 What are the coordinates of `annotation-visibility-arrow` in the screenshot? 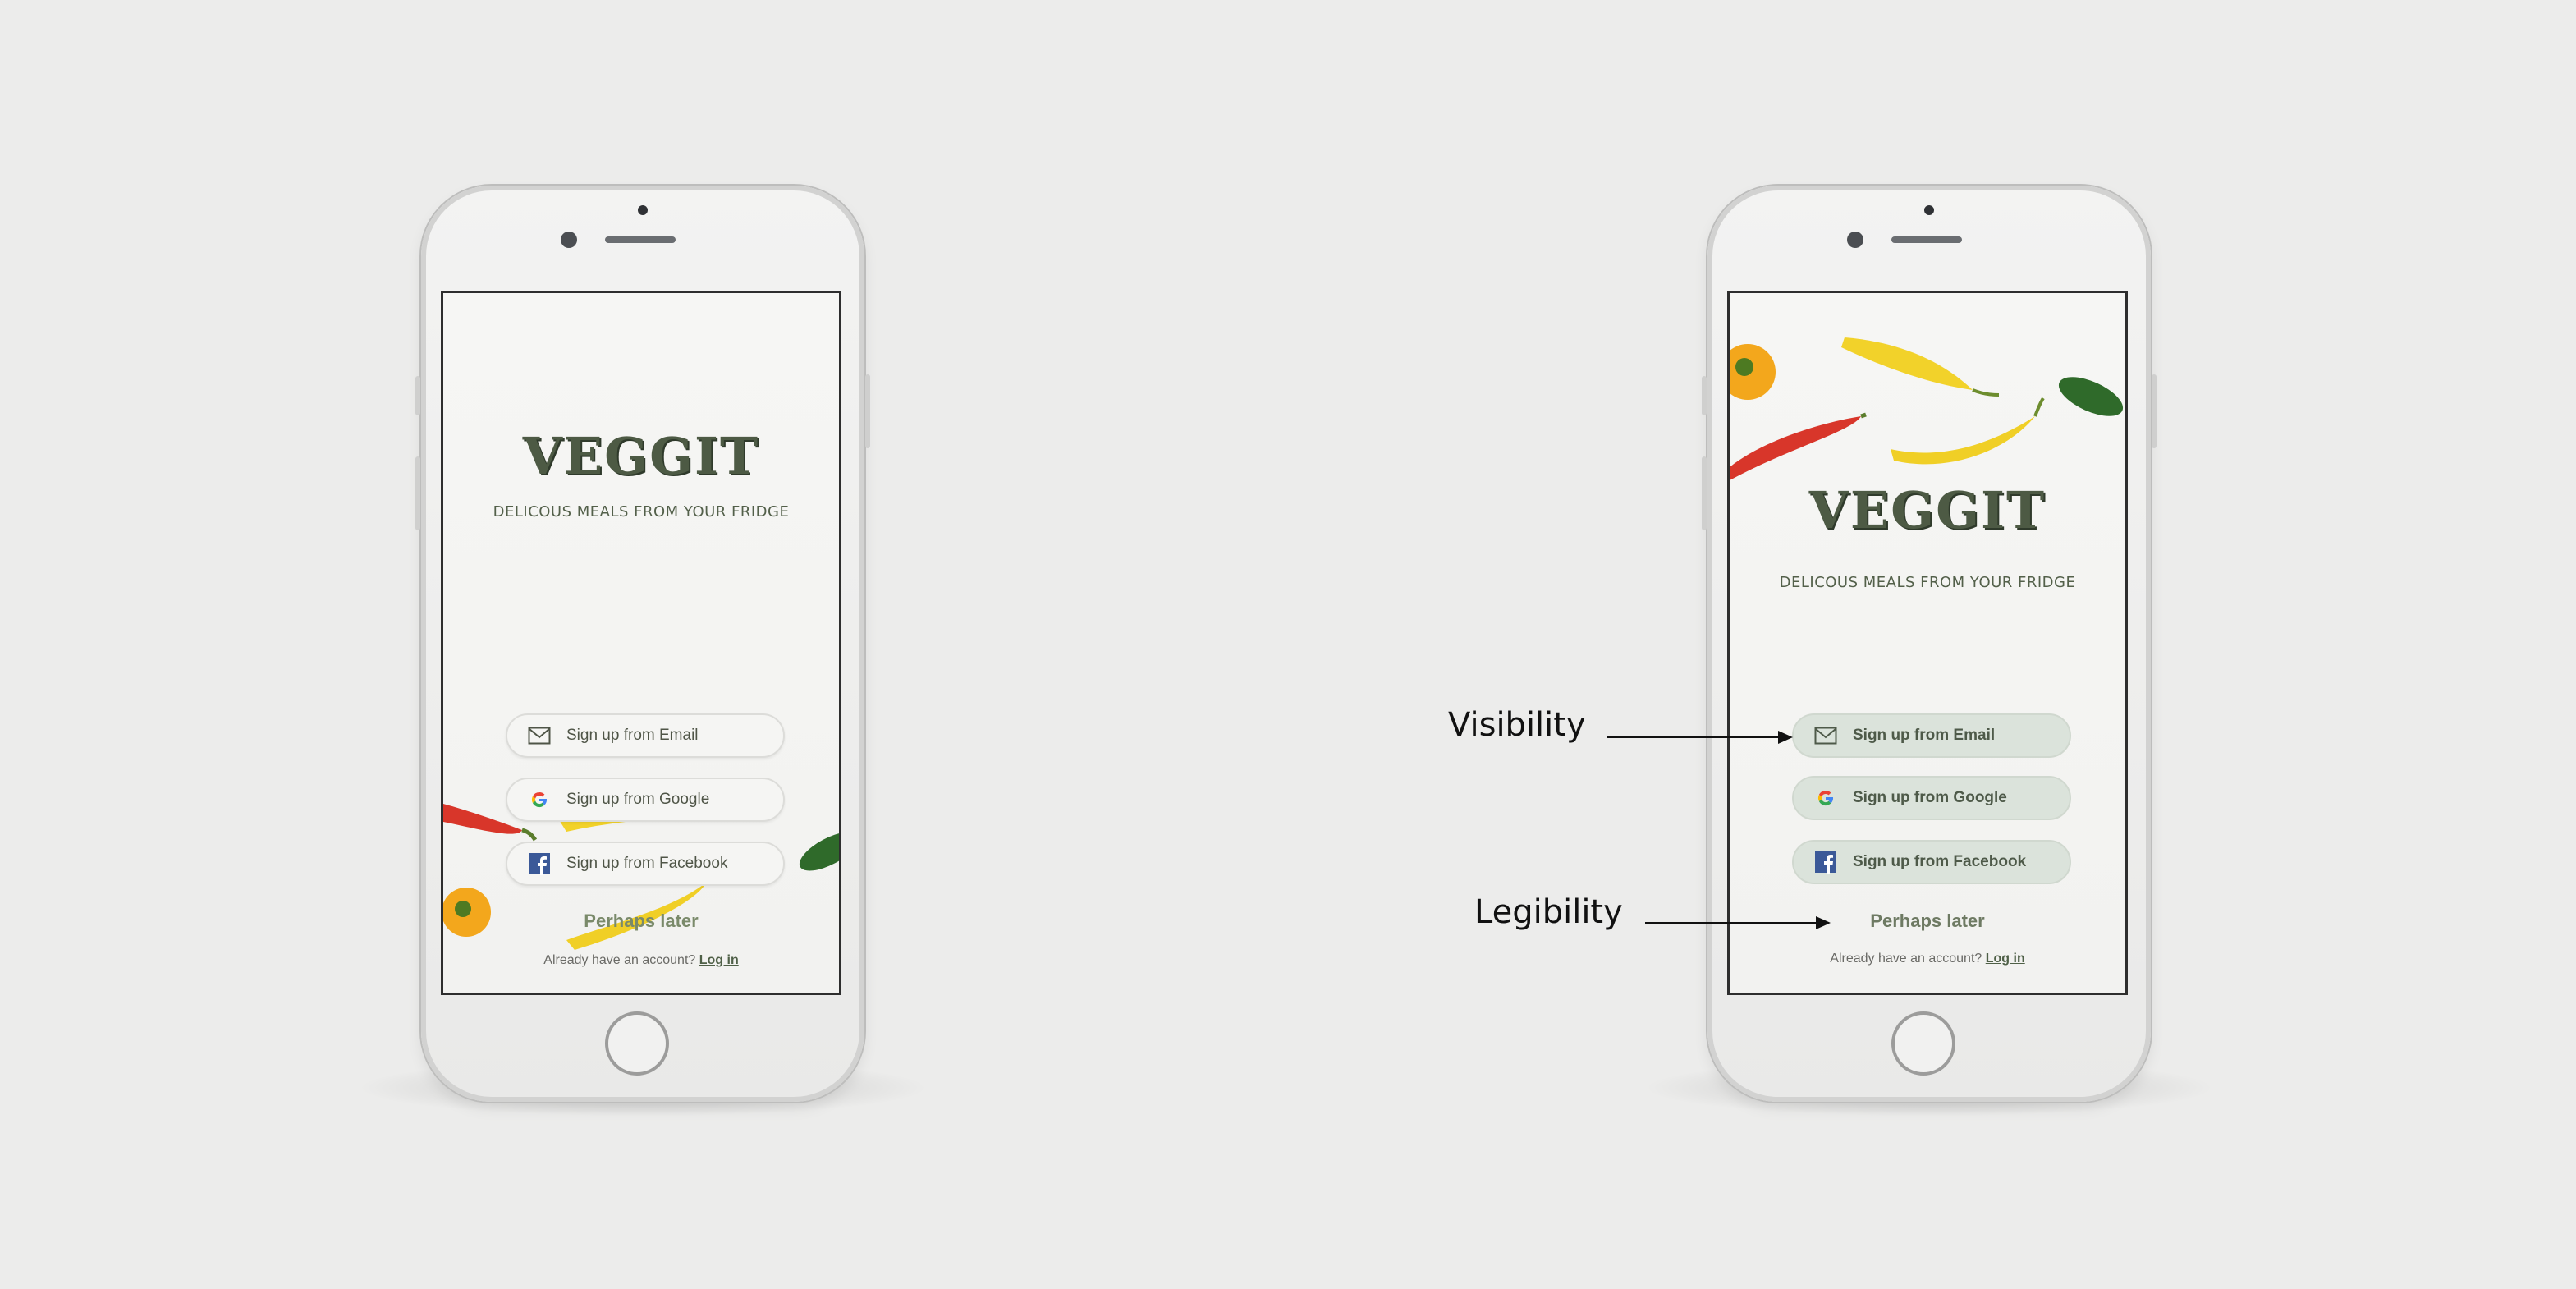 It's located at (1694, 737).